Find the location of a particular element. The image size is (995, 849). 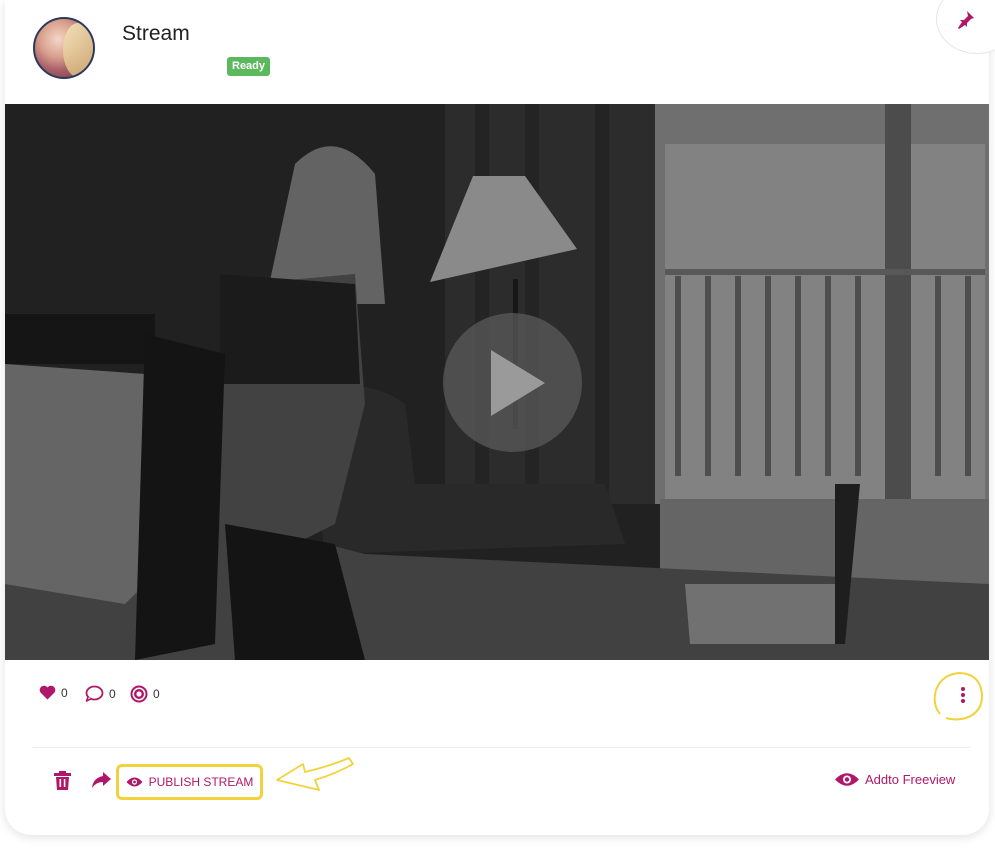

avatar-hair is located at coordinates (78, 50).